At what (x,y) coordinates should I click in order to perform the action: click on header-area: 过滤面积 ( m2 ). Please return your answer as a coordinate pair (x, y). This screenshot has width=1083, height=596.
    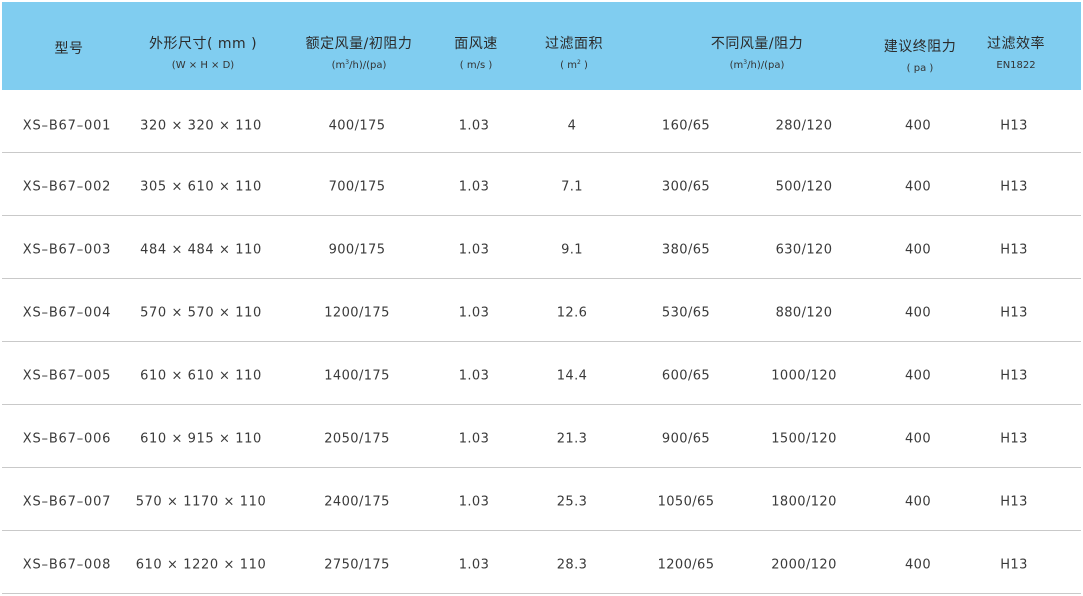
    Looking at the image, I should click on (574, 46).